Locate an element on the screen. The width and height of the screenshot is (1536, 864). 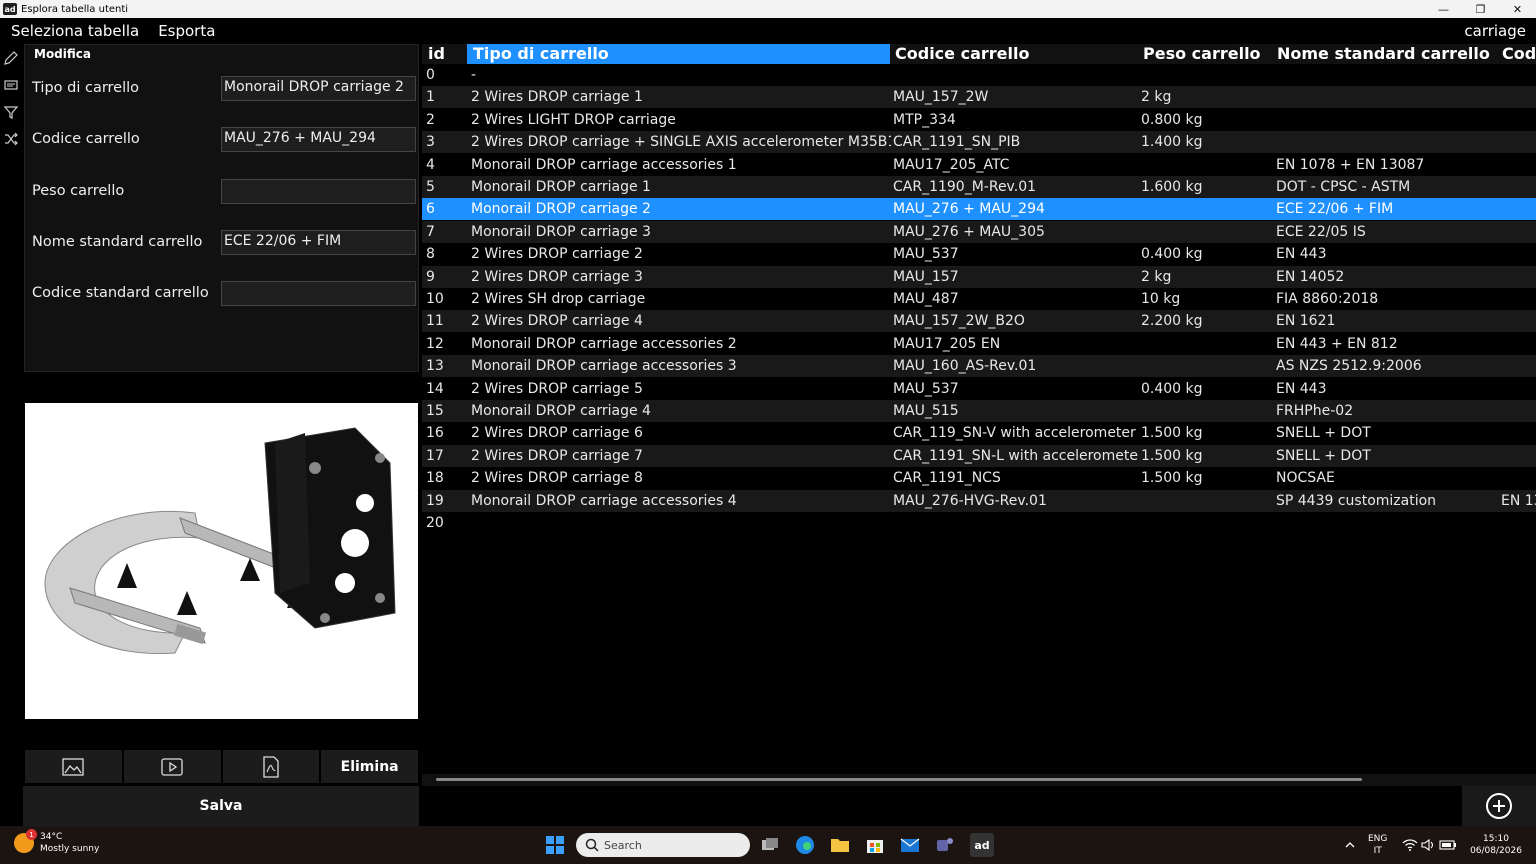
wifi-button is located at coordinates (1410, 845).